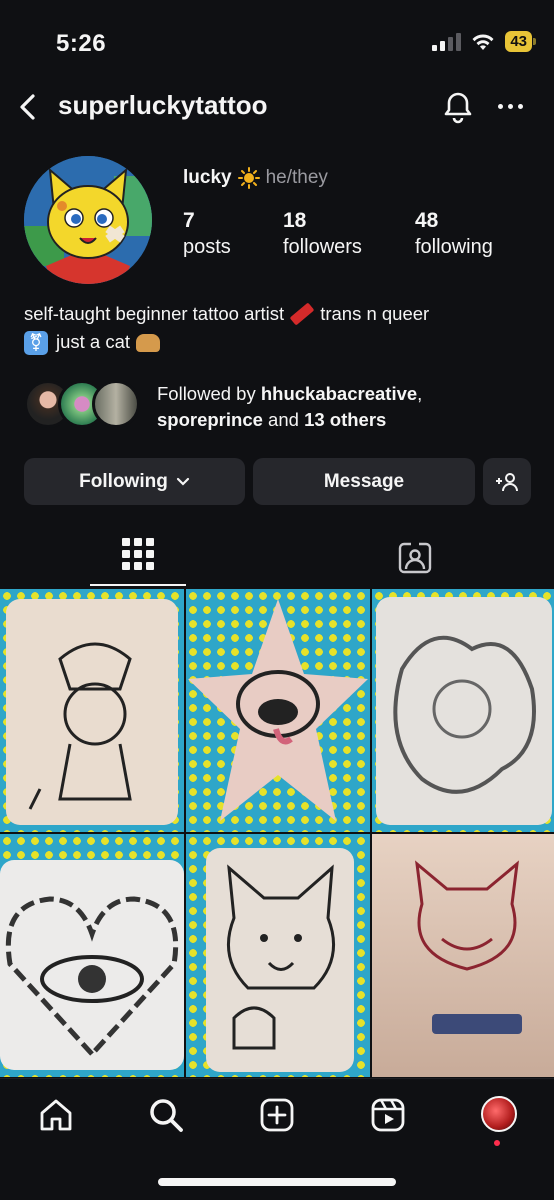 The width and height of the screenshot is (554, 1200). I want to click on profile-name-row: lucky he/they, so click(255, 178).